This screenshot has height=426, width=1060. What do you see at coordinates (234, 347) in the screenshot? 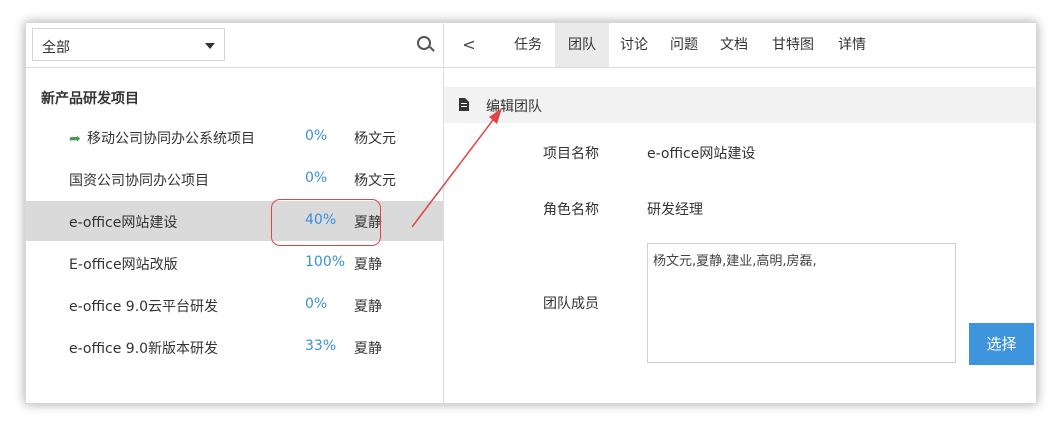
I see `project-row: e-office 9.0新版本研发 33% 夏静` at bounding box center [234, 347].